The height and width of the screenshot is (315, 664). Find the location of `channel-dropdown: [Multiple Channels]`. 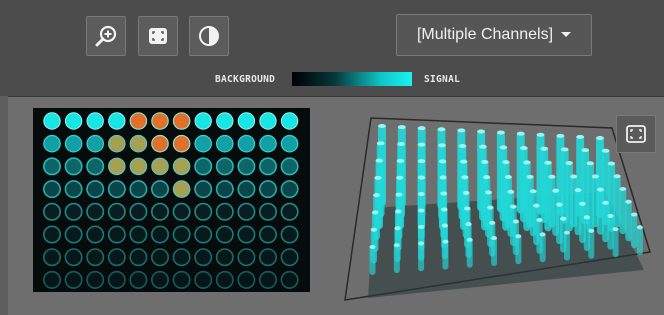

channel-dropdown: [Multiple Channels] is located at coordinates (494, 35).